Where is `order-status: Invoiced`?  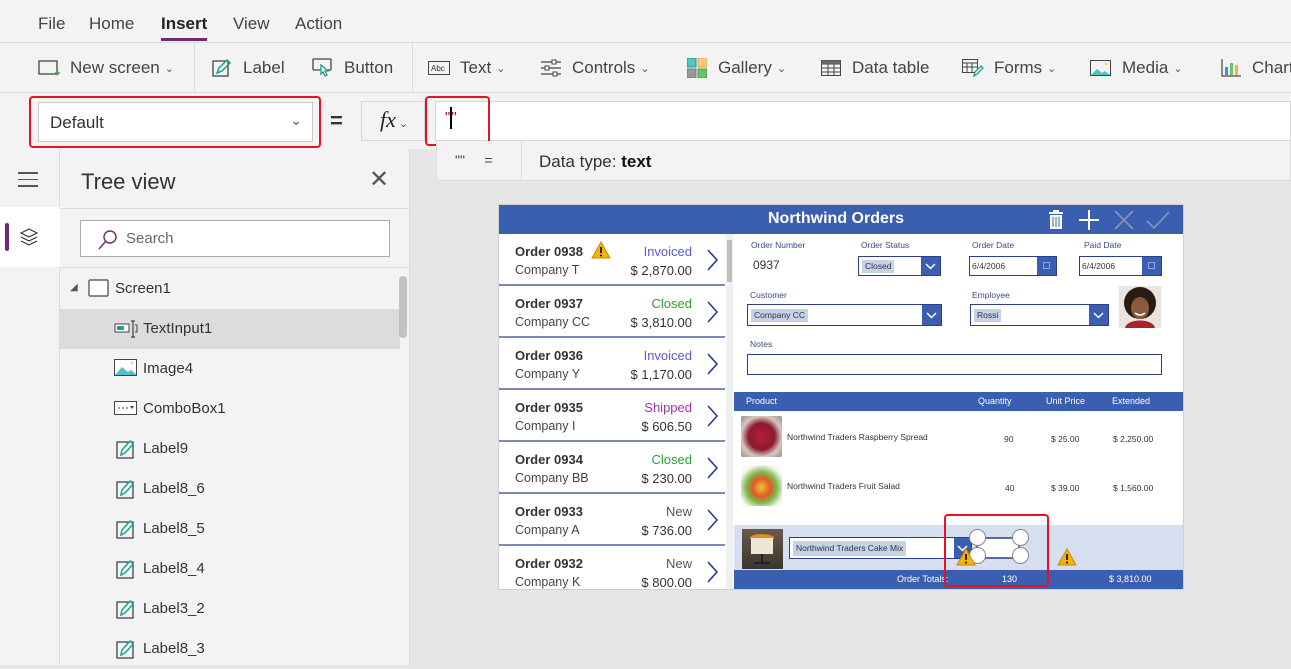
order-status: Invoiced is located at coordinates (667, 251).